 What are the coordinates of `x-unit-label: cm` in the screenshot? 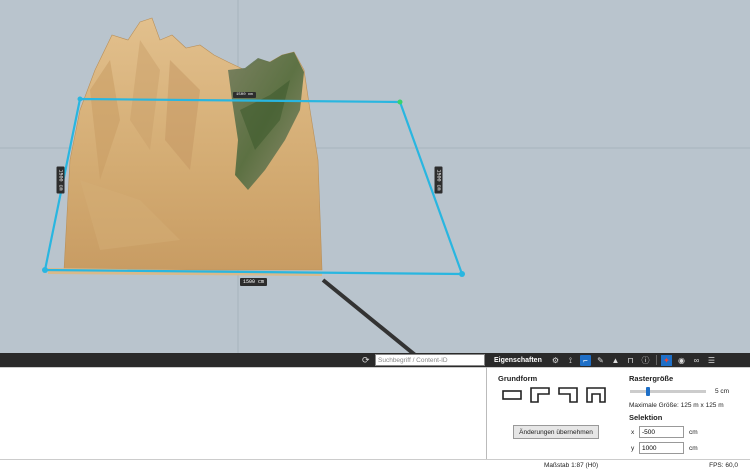 It's located at (693, 432).